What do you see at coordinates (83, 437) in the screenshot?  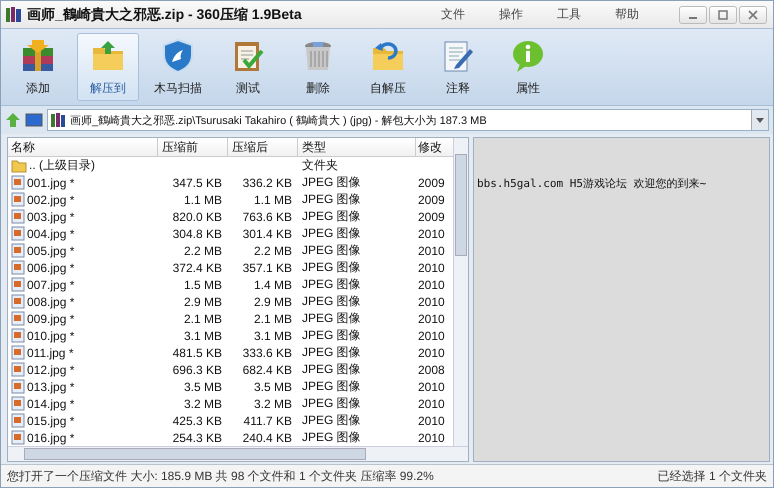 I see `file-name-cell: 016.jpg *` at bounding box center [83, 437].